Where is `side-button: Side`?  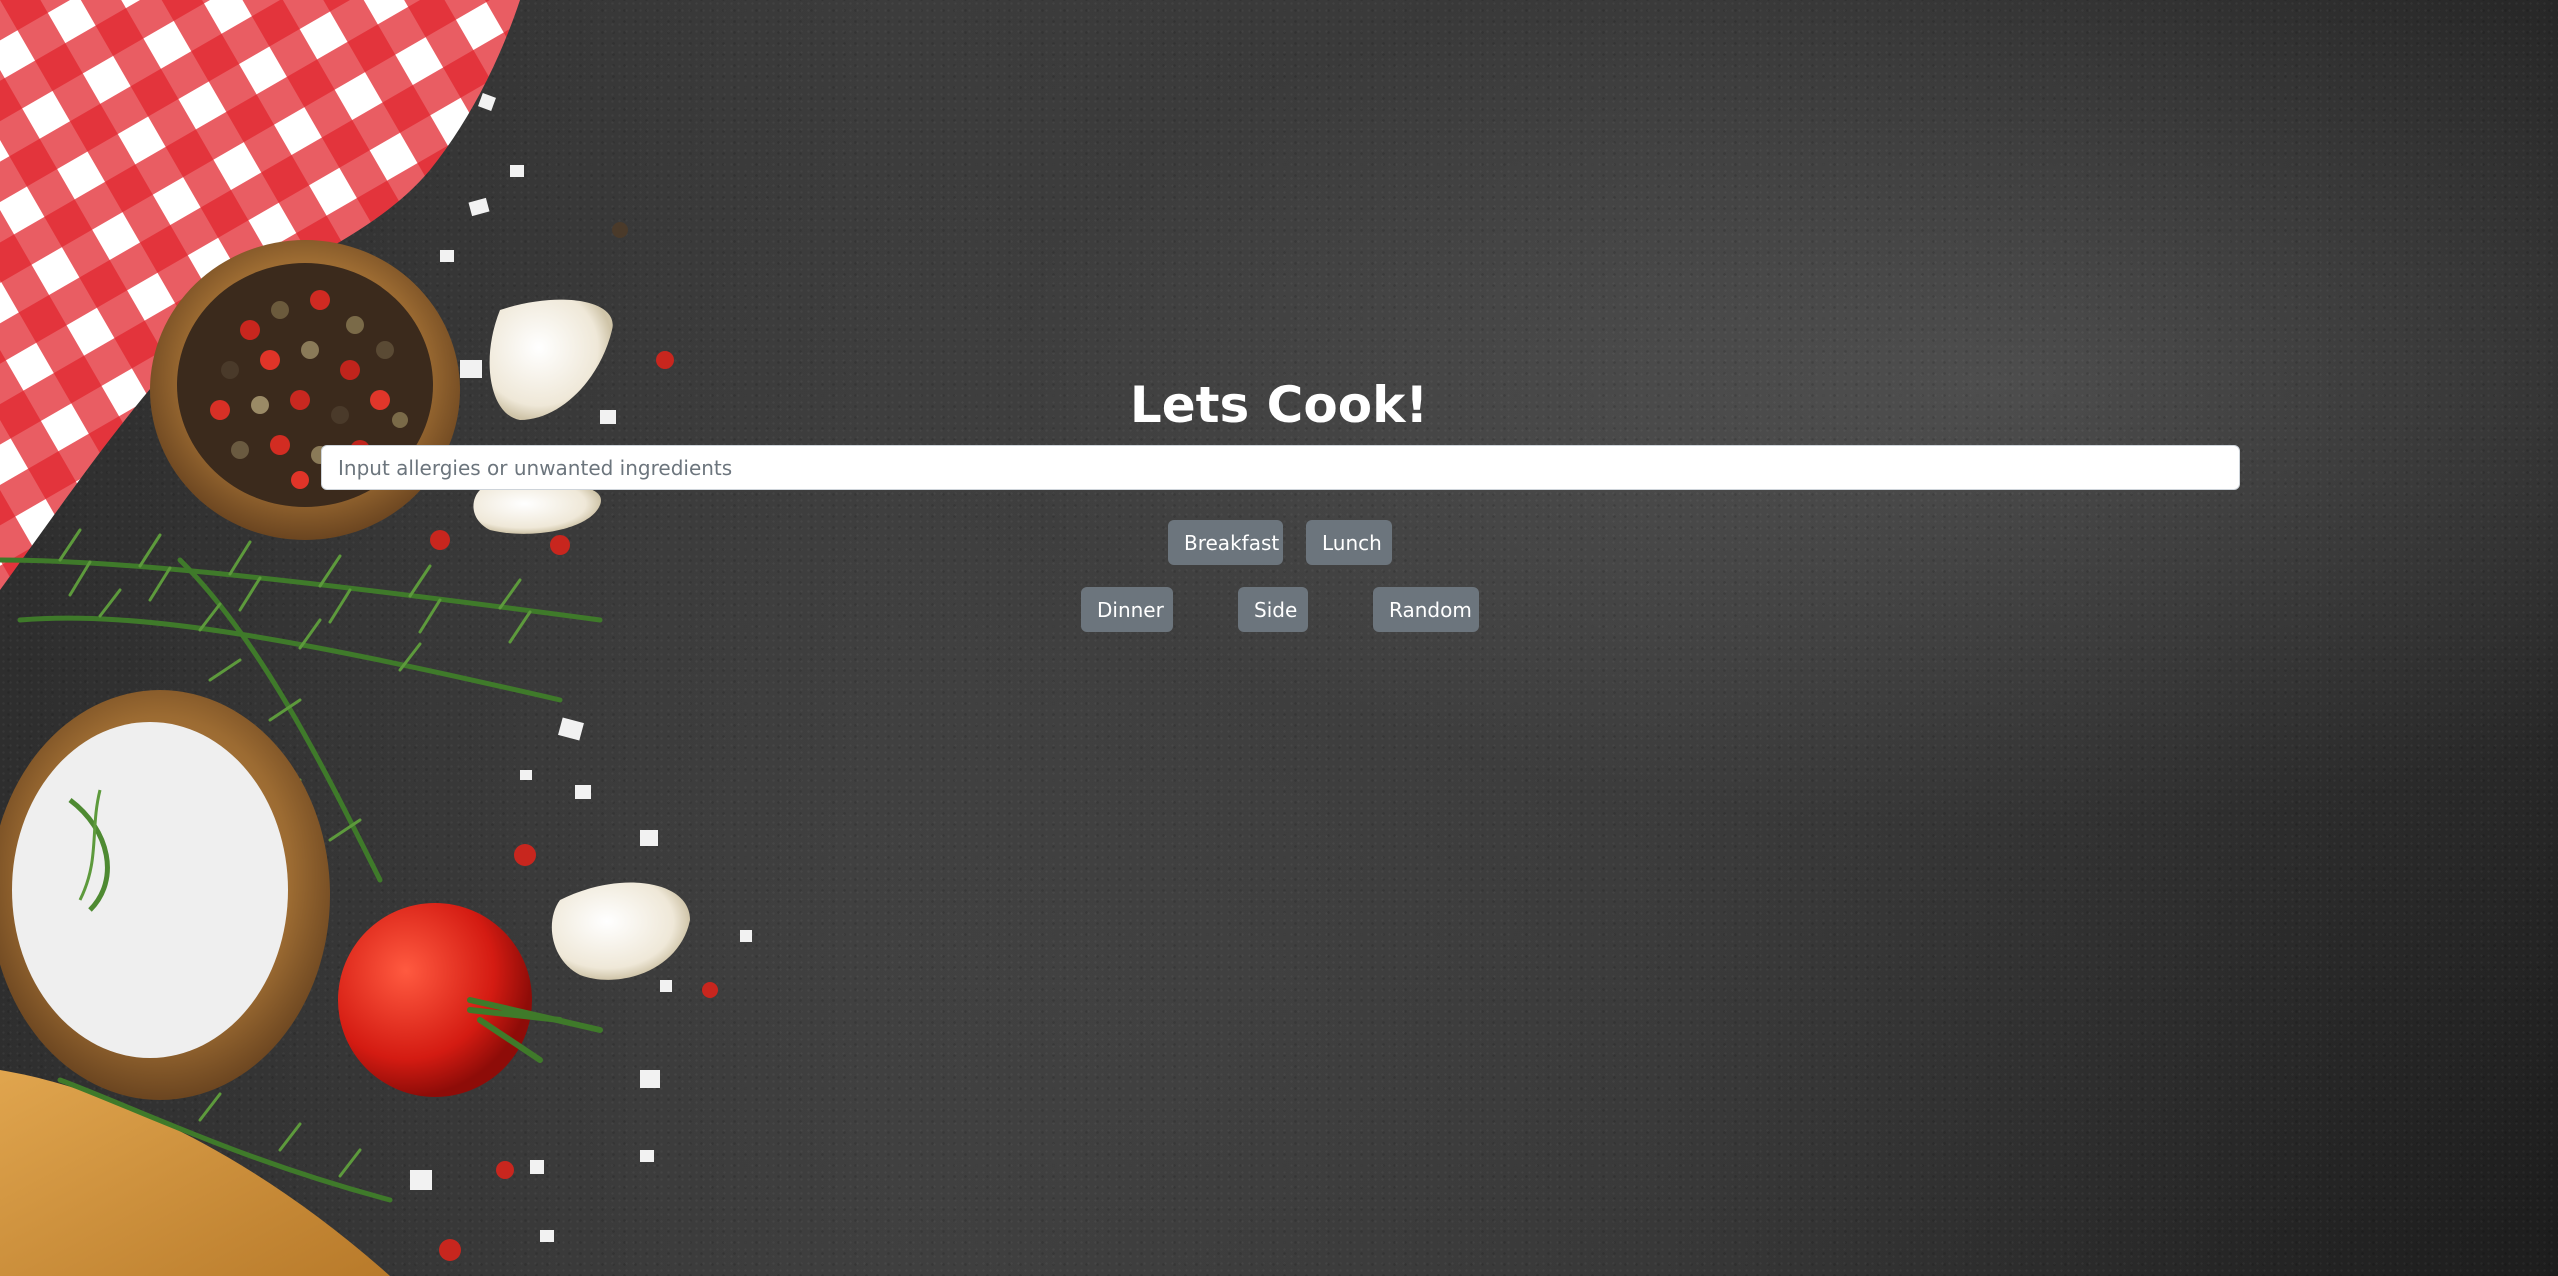
side-button: Side is located at coordinates (1273, 609).